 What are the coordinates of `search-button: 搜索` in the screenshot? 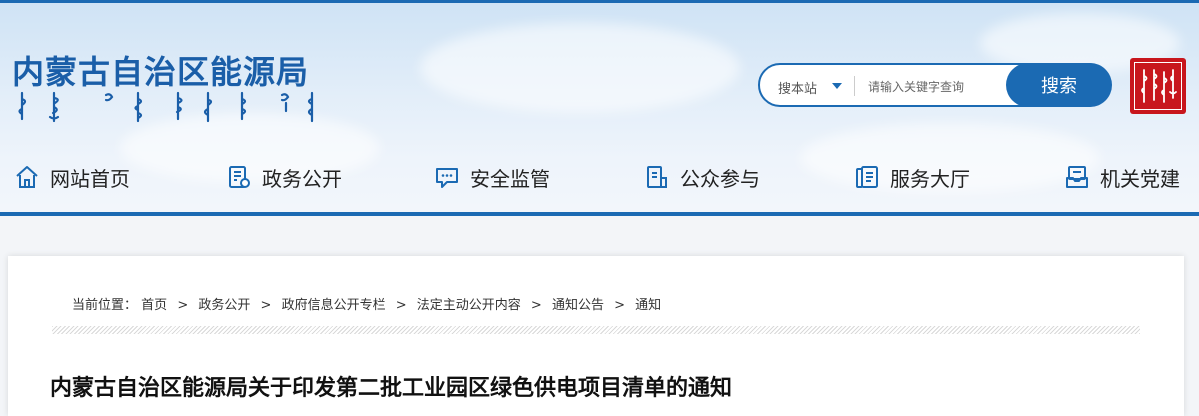 It's located at (1059, 85).